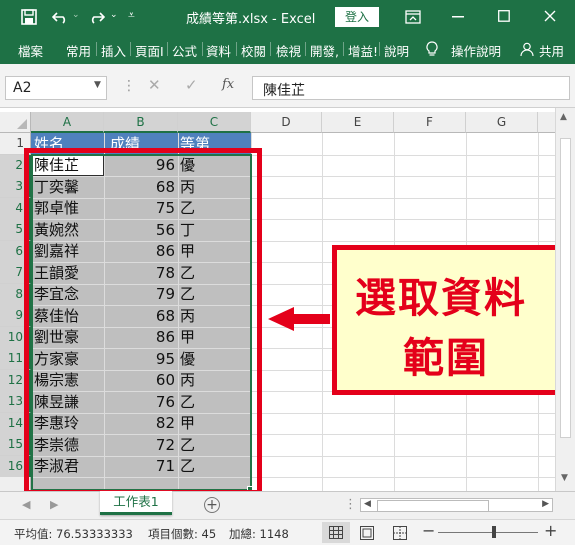 The height and width of the screenshot is (545, 575). Describe the element at coordinates (430, 122) in the screenshot. I see `column-header-f: F` at that location.